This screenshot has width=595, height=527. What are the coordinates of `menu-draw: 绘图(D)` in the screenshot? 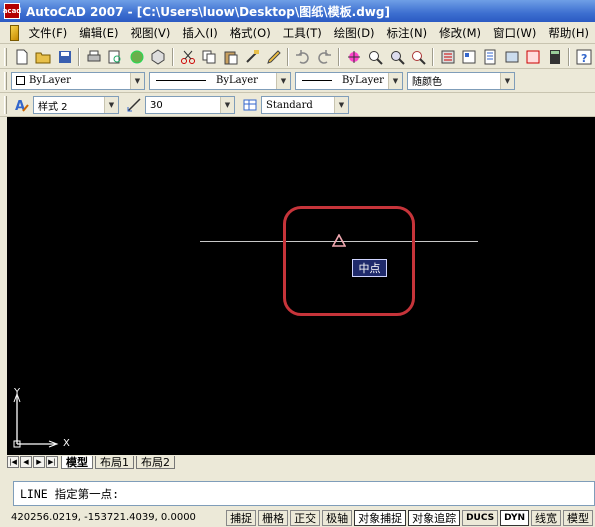 It's located at (354, 33).